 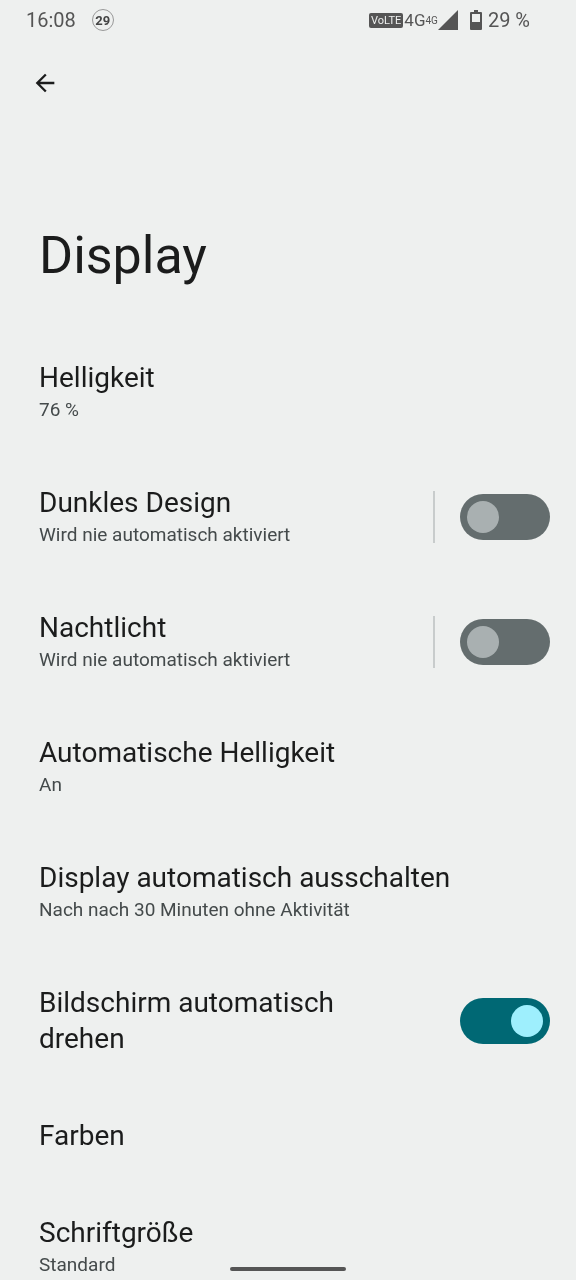 I want to click on setting-summary: An, so click(x=50, y=785).